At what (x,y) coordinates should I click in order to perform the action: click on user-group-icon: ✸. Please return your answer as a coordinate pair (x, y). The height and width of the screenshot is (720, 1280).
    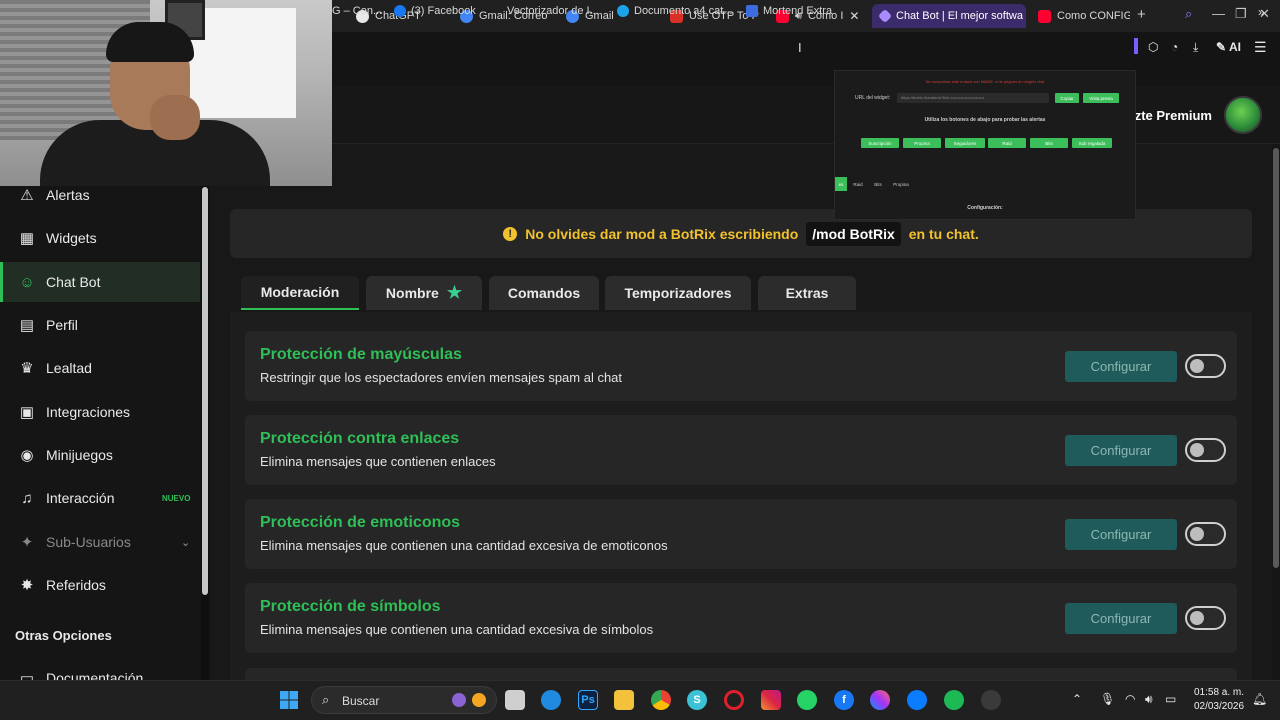
    Looking at the image, I should click on (27, 585).